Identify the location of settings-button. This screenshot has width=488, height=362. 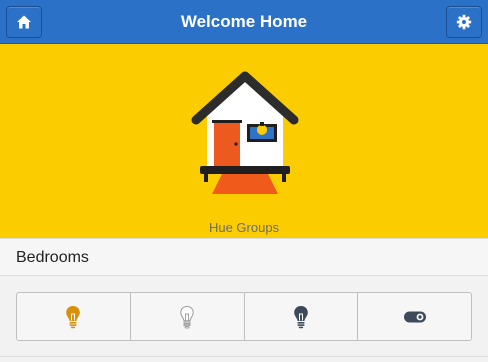
(464, 22).